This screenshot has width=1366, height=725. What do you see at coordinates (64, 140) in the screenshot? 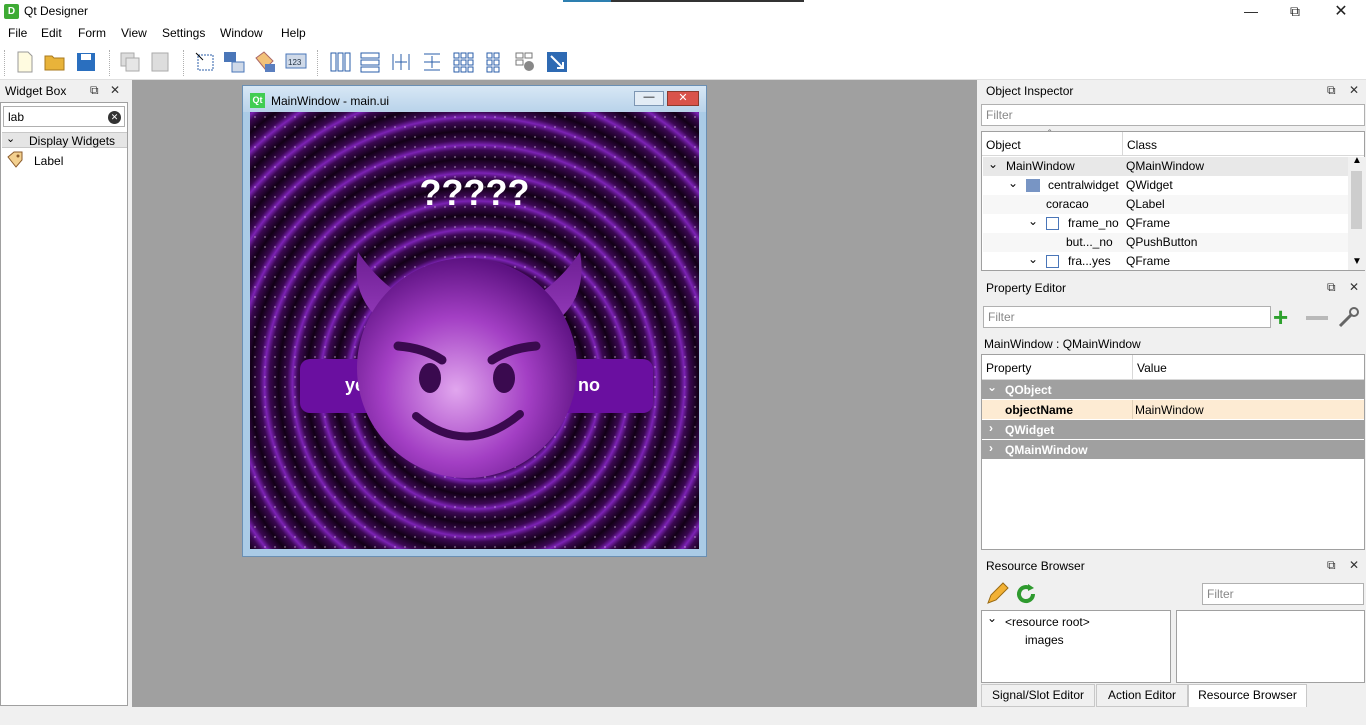
I see `category-display-widgets: ⌄ Display Widgets` at bounding box center [64, 140].